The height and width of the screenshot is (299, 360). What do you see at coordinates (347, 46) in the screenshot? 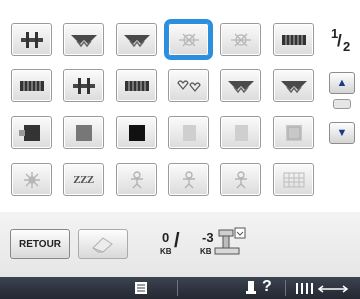
I see `page-total: 2` at bounding box center [347, 46].